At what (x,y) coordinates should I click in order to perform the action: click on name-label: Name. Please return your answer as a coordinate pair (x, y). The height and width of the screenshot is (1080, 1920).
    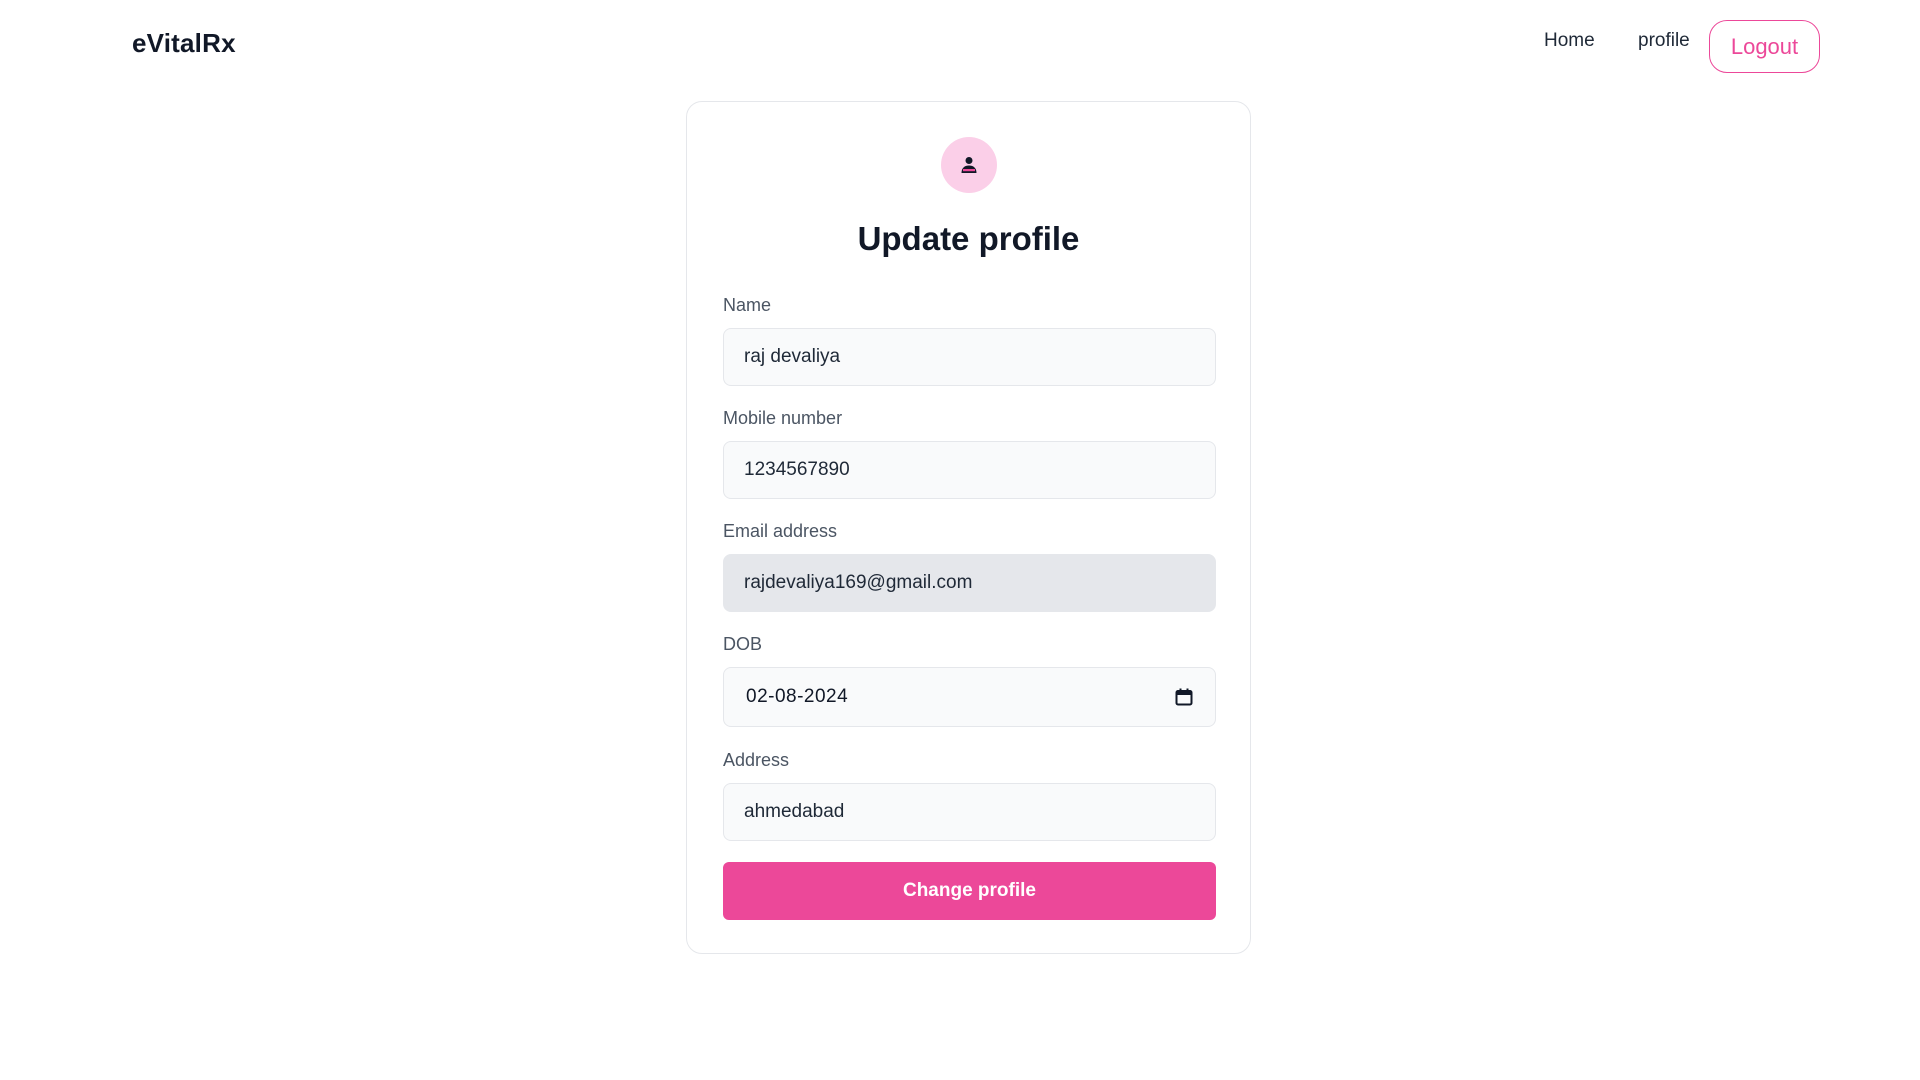
    Looking at the image, I should click on (747, 305).